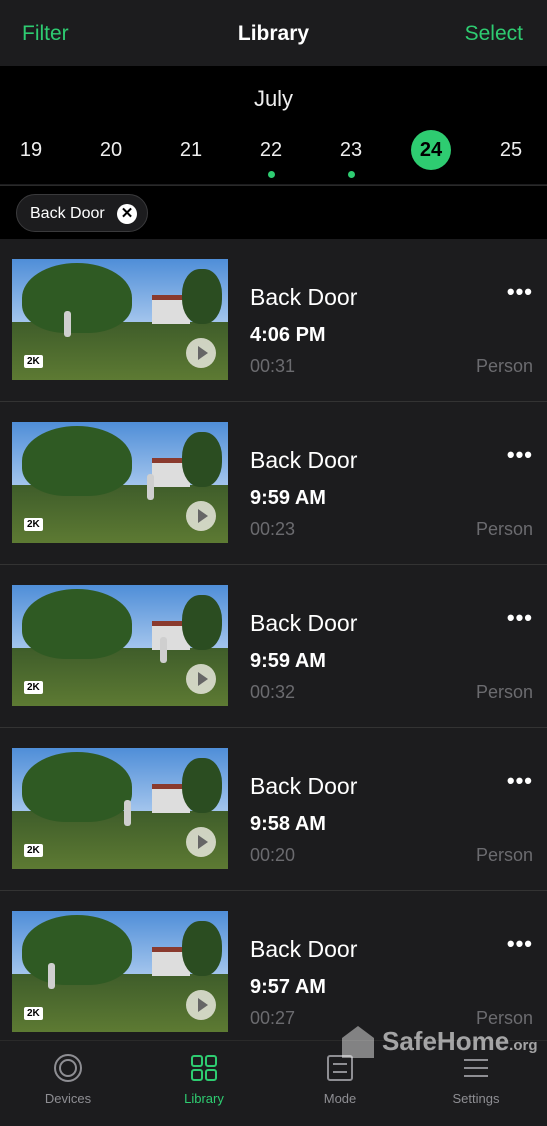  Describe the element at coordinates (351, 154) in the screenshot. I see `day-23: 23` at that location.